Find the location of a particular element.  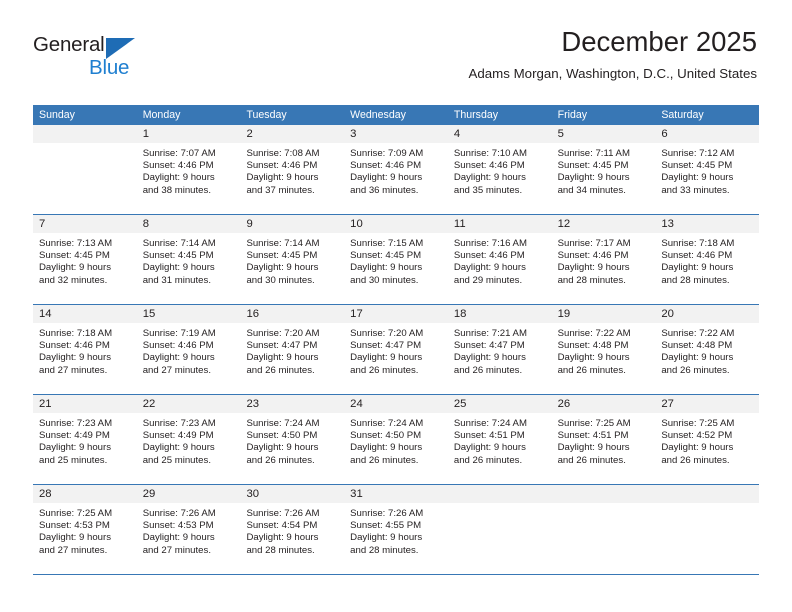

day-number: 12 is located at coordinates (564, 224).